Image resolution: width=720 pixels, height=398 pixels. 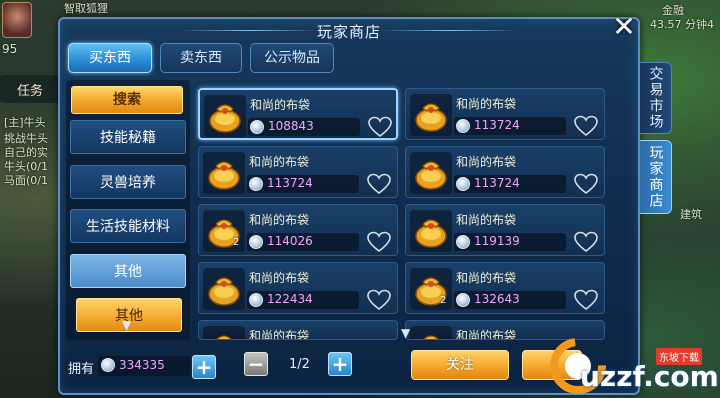 What do you see at coordinates (505, 230) in the screenshot?
I see `shop-item-card: 和尚的布袋 119139` at bounding box center [505, 230].